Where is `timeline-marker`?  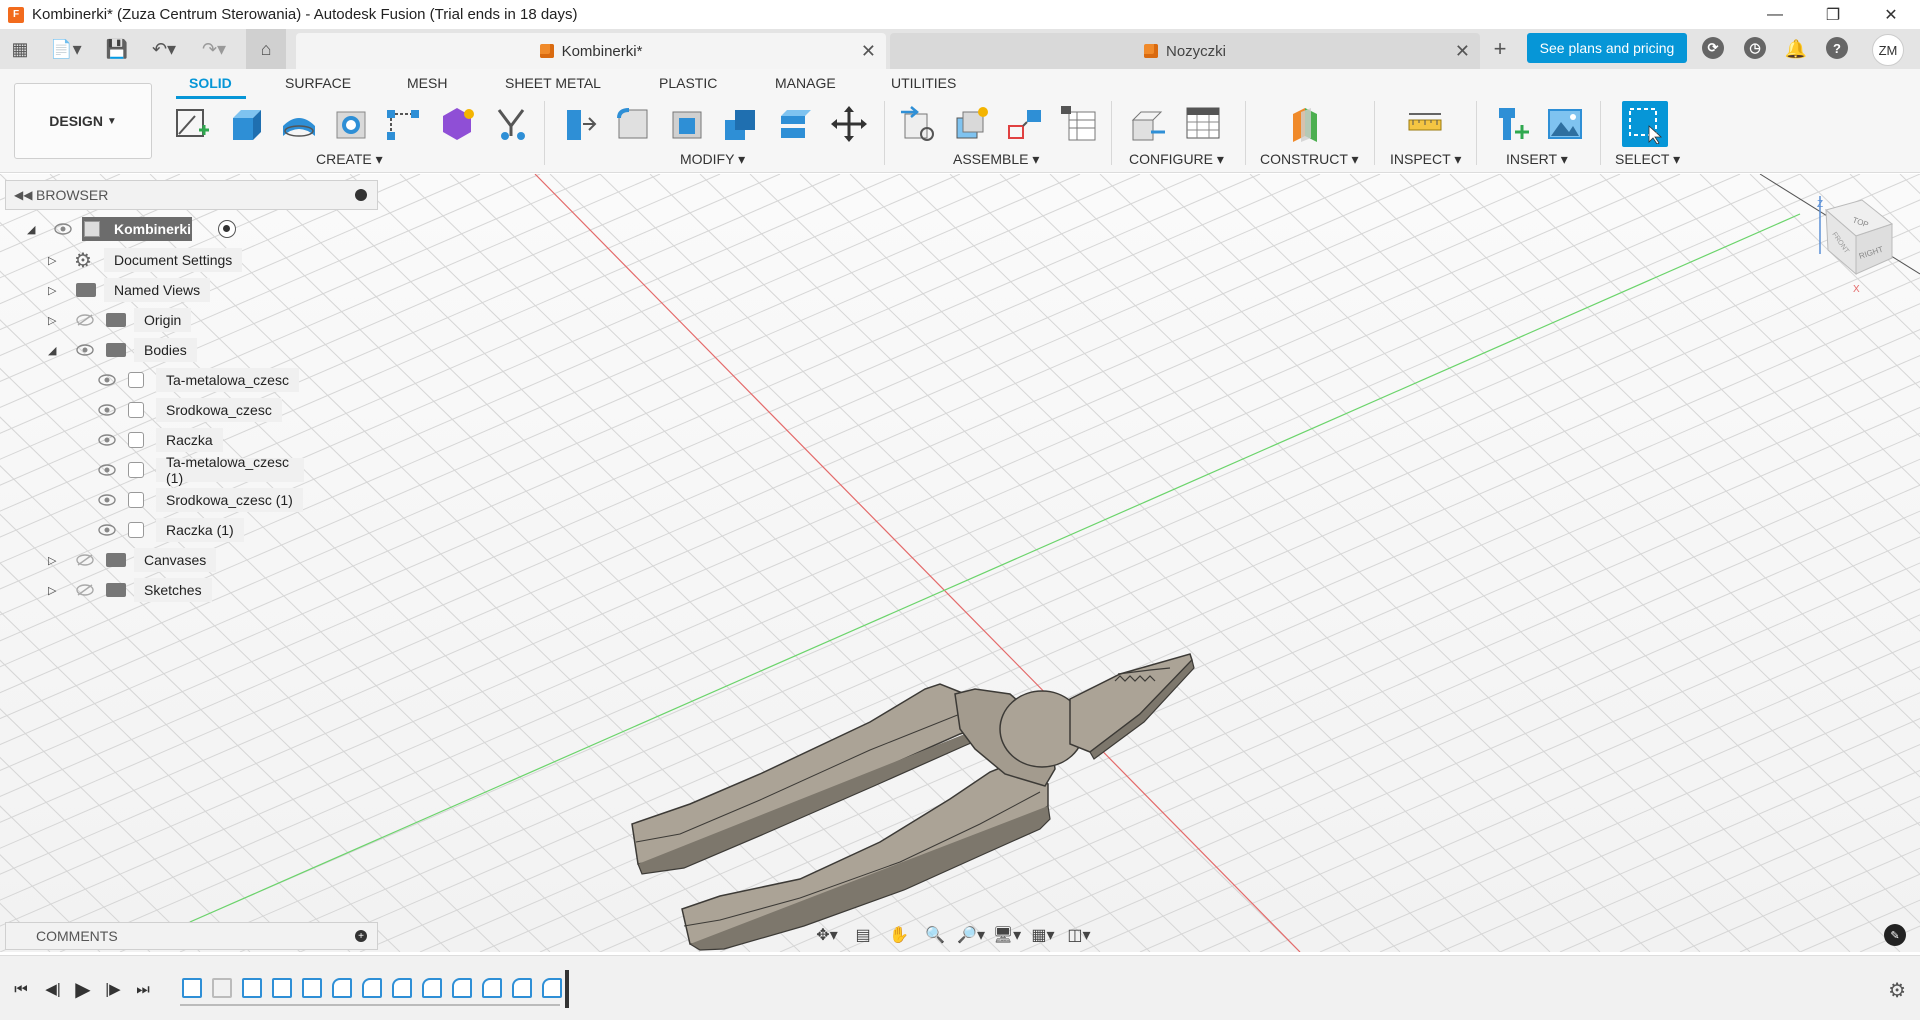
timeline-marker is located at coordinates (567, 989).